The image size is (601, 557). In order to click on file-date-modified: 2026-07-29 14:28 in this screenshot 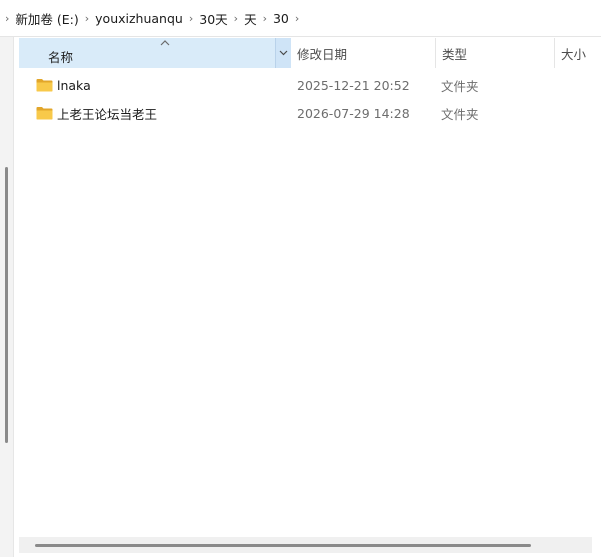, I will do `click(353, 113)`.